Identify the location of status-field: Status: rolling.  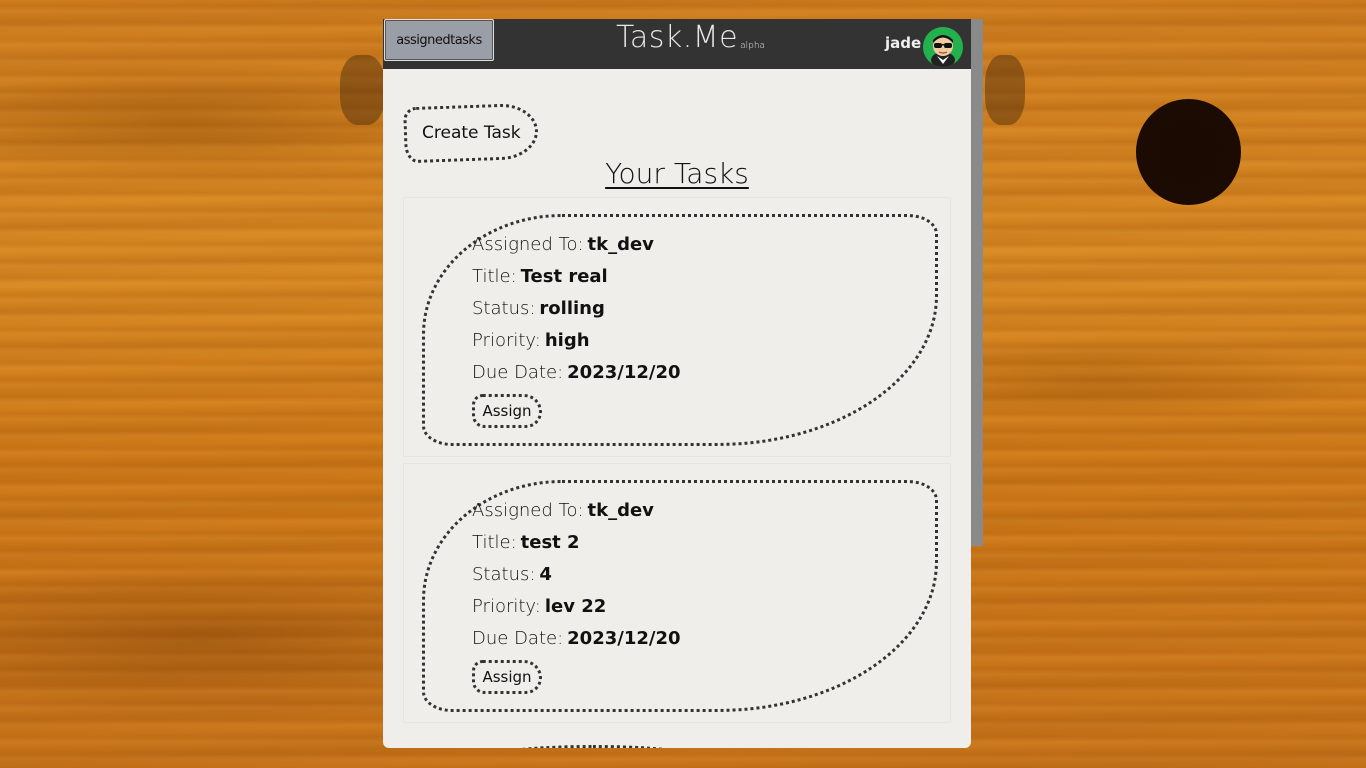
(538, 308).